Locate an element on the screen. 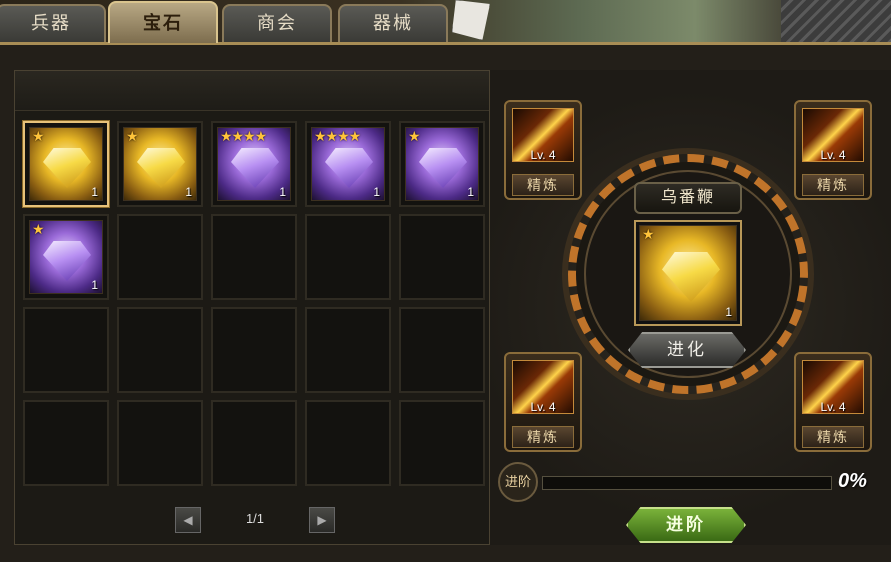  advance-progress-bar is located at coordinates (687, 483).